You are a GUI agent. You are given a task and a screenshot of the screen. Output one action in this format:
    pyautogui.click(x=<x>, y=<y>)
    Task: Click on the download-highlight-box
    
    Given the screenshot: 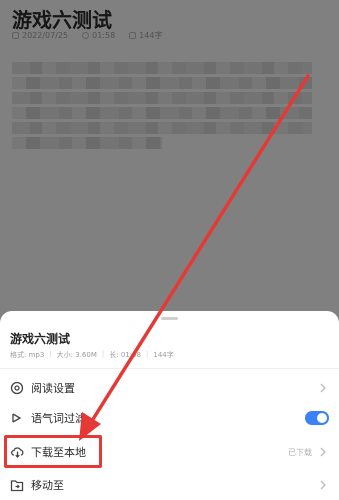 What is the action you would take?
    pyautogui.click(x=53, y=451)
    